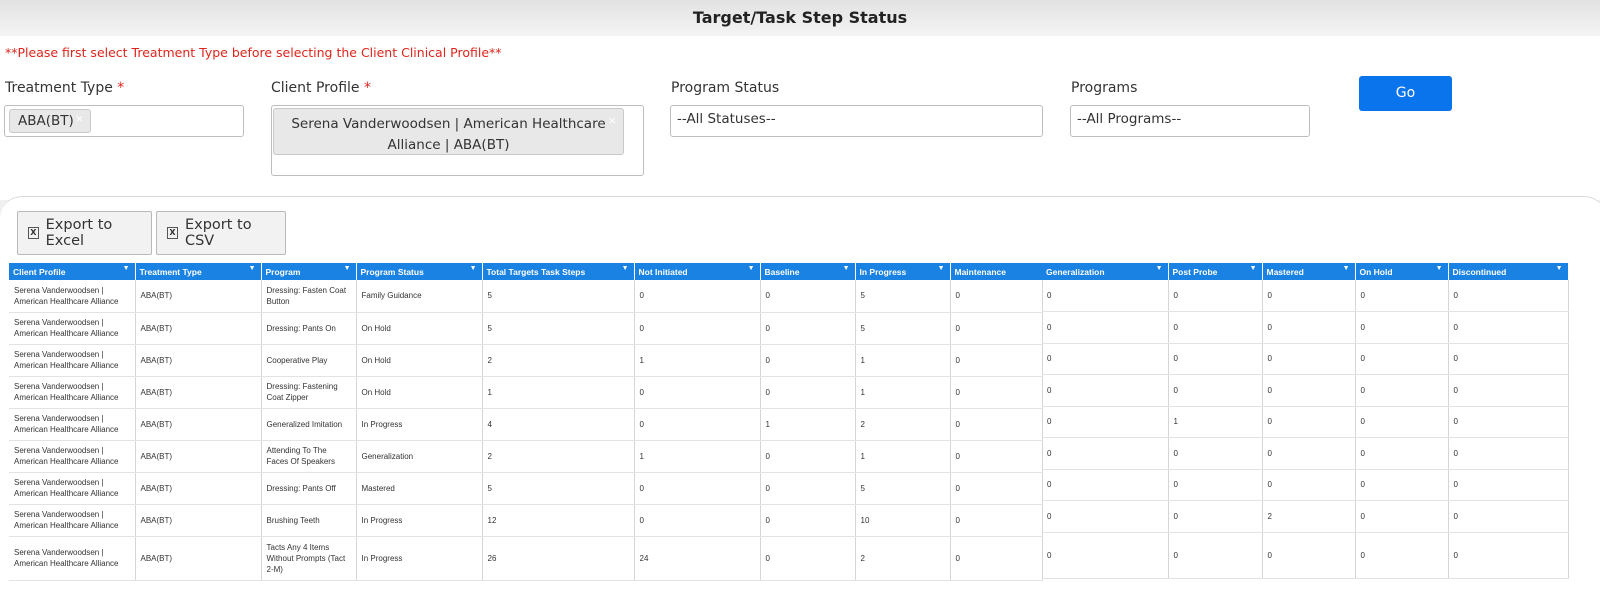 The image size is (1600, 596). Describe the element at coordinates (309, 271) in the screenshot. I see `column-header-program: Program ▼` at that location.